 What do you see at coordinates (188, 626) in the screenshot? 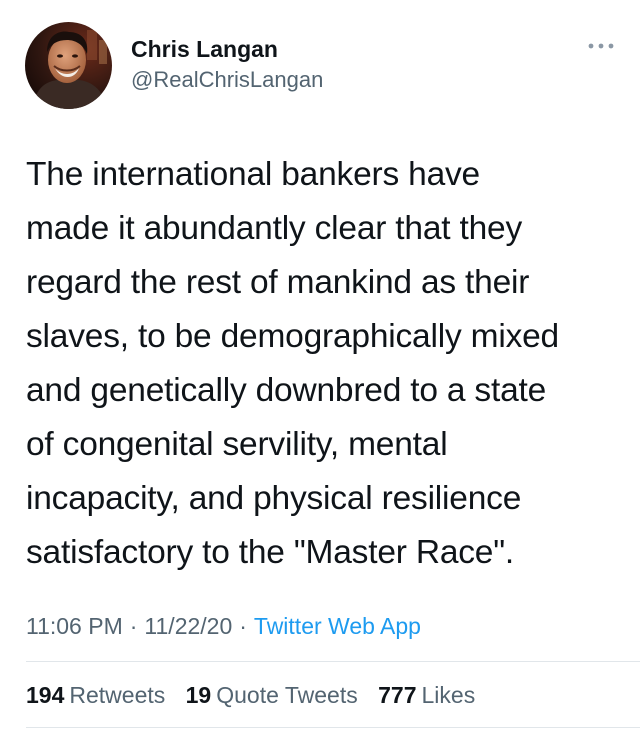
I see `tweet-date: 11/22/20` at bounding box center [188, 626].